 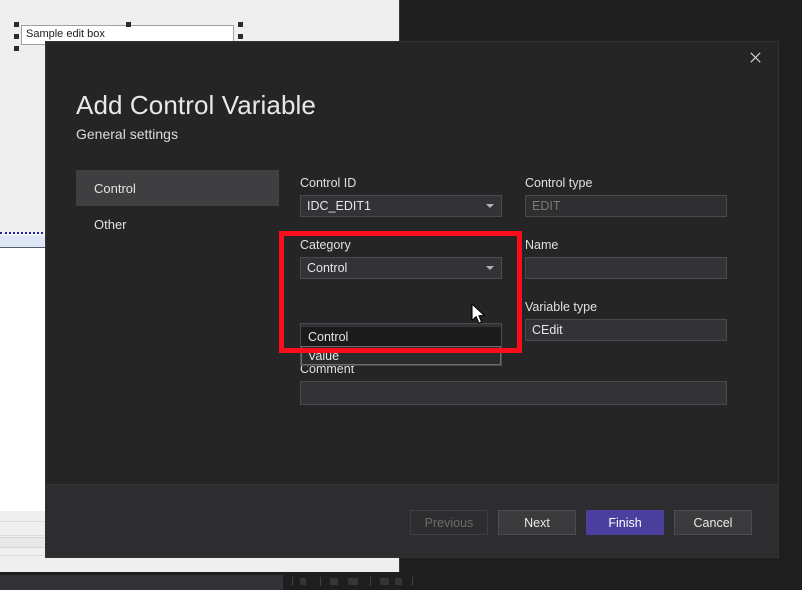 I want to click on cancel-button-label: Cancel, so click(x=713, y=522).